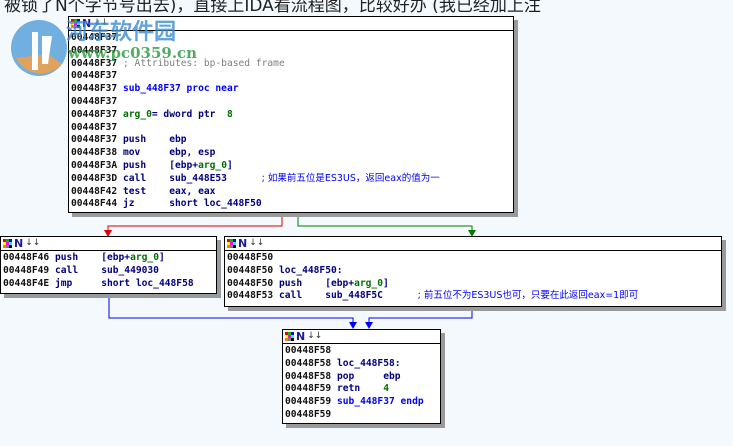 The height and width of the screenshot is (446, 733). I want to click on asm-line: 00448F46 push [ebp+arg_0], so click(108, 258).